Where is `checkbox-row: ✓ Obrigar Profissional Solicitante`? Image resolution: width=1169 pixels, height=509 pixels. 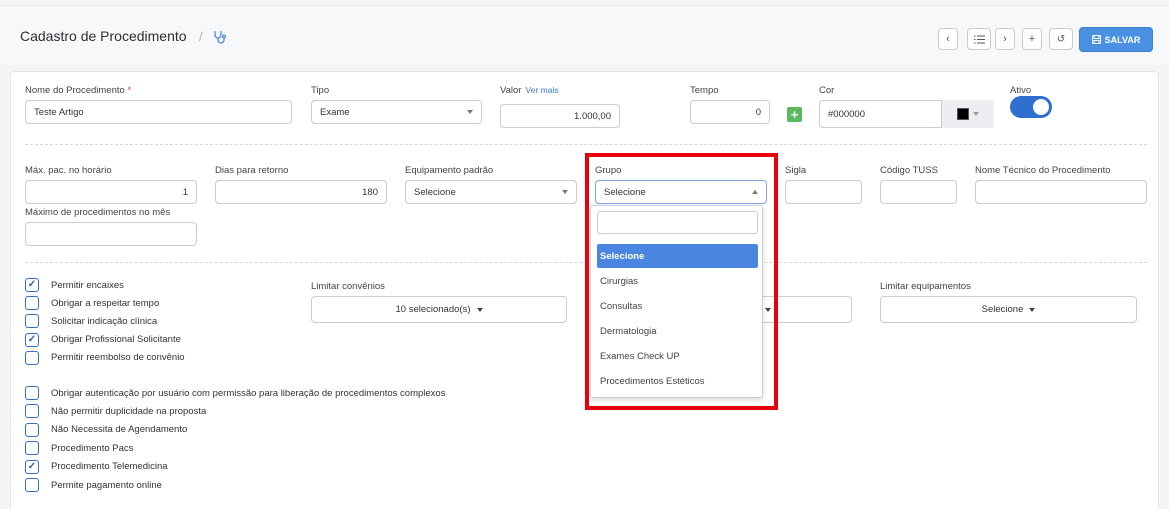 checkbox-row: ✓ Obrigar Profissional Solicitante is located at coordinates (103, 339).